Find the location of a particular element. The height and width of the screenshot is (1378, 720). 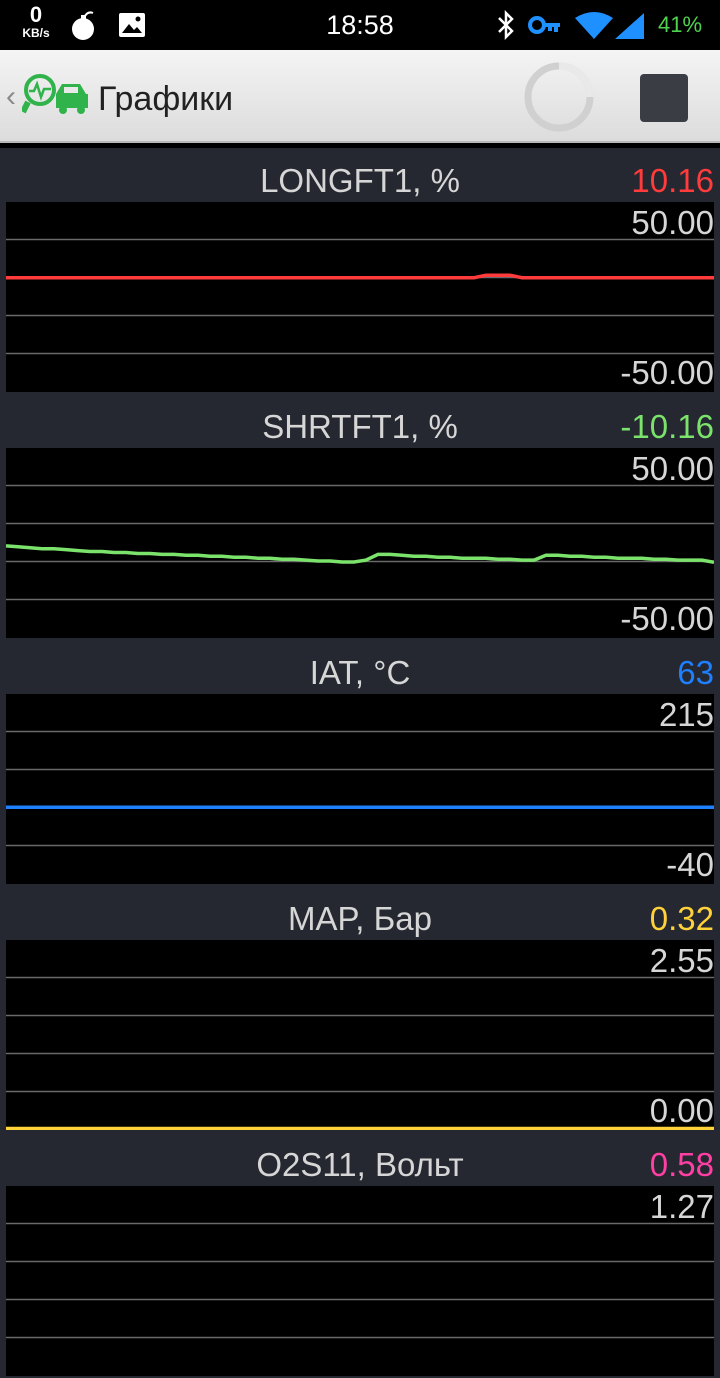

status-bar: 0 KB/s 18:58 41% is located at coordinates (360, 25).